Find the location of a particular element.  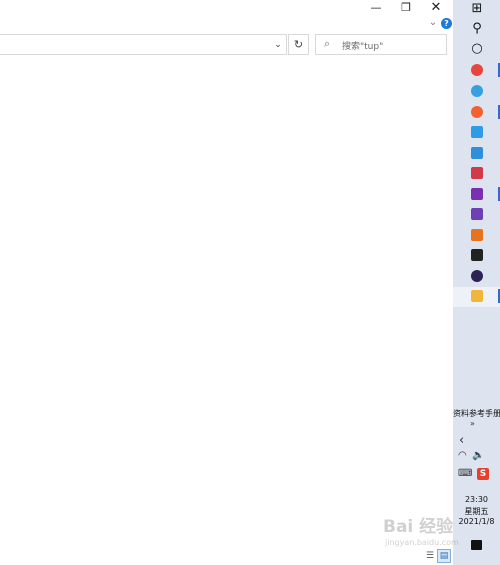

taskbar-item-orange-app is located at coordinates (476, 236).